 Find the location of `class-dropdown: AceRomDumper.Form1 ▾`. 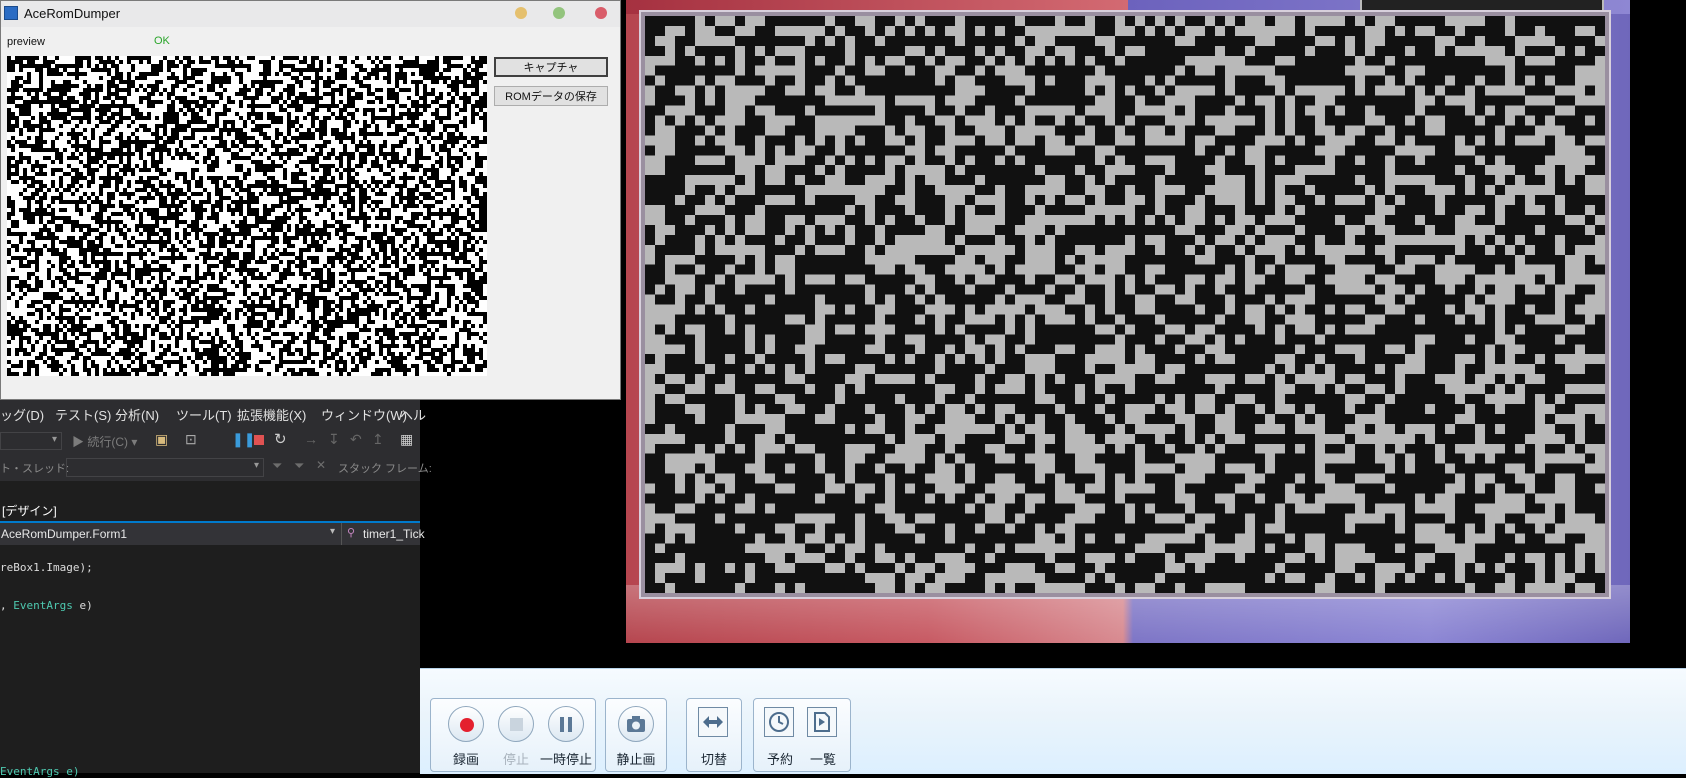

class-dropdown: AceRomDumper.Form1 ▾ is located at coordinates (171, 534).